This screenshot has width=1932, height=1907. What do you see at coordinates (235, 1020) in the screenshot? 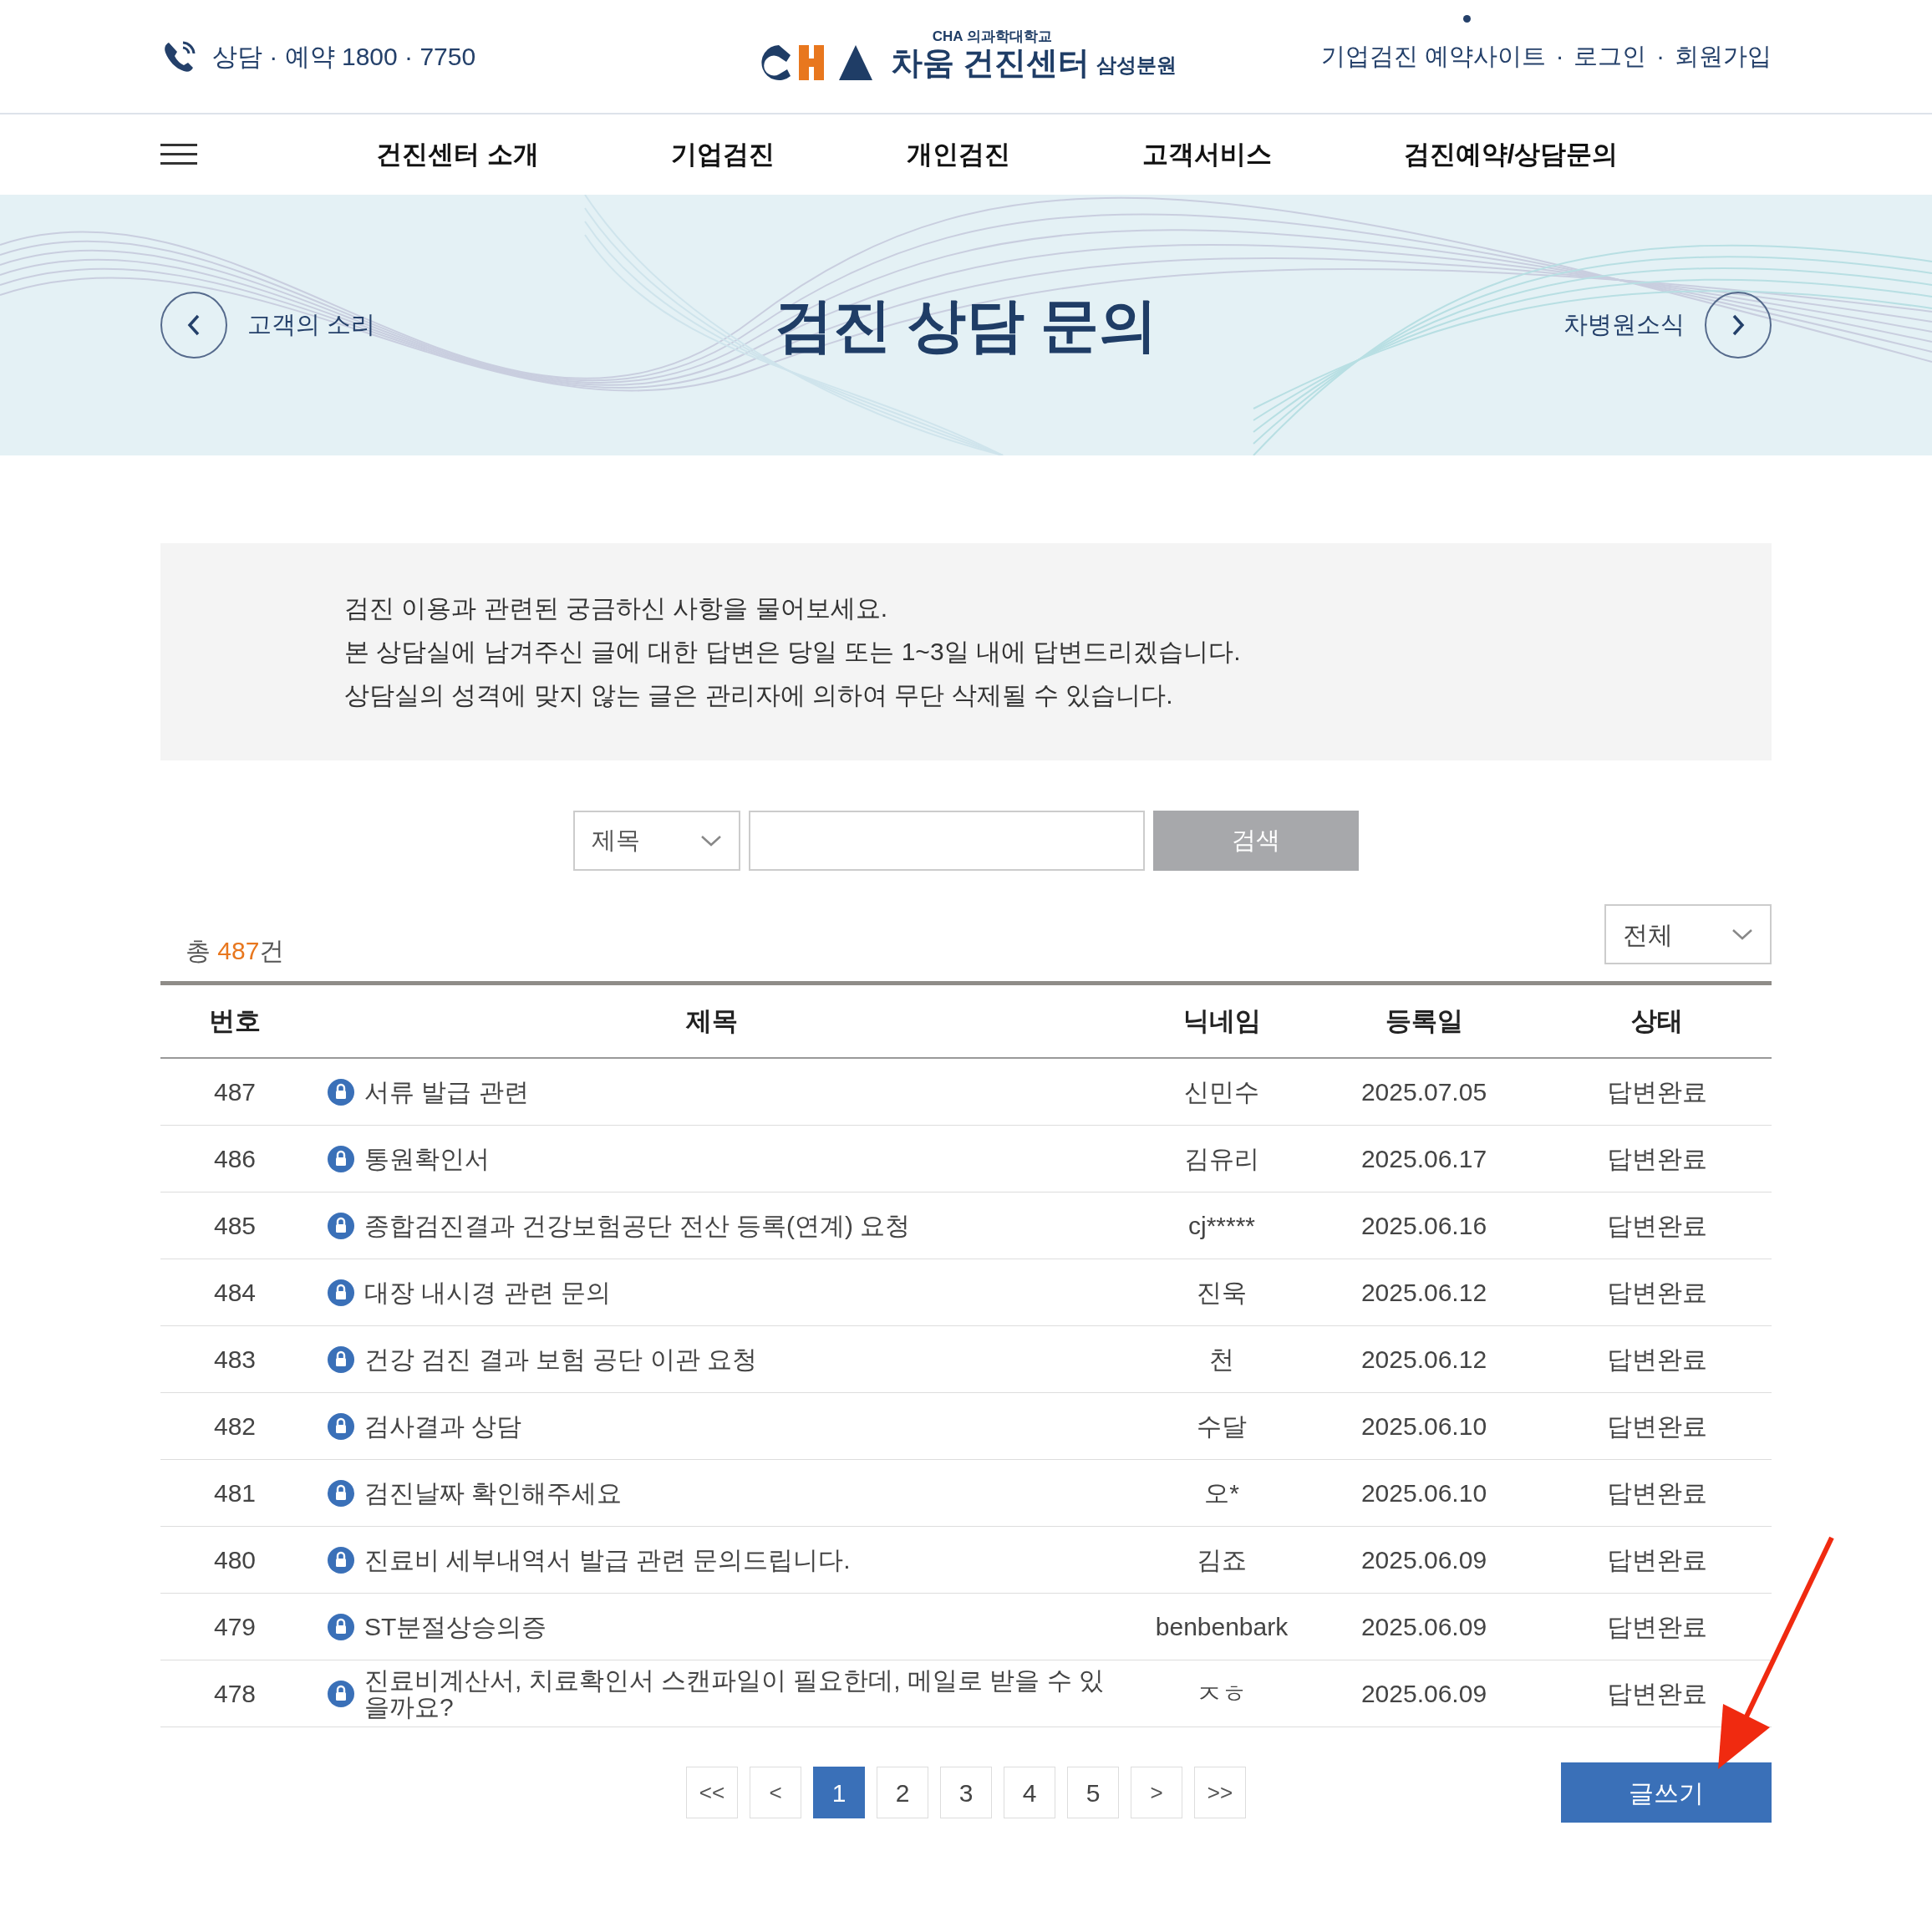
I see `column-header: 번호` at bounding box center [235, 1020].